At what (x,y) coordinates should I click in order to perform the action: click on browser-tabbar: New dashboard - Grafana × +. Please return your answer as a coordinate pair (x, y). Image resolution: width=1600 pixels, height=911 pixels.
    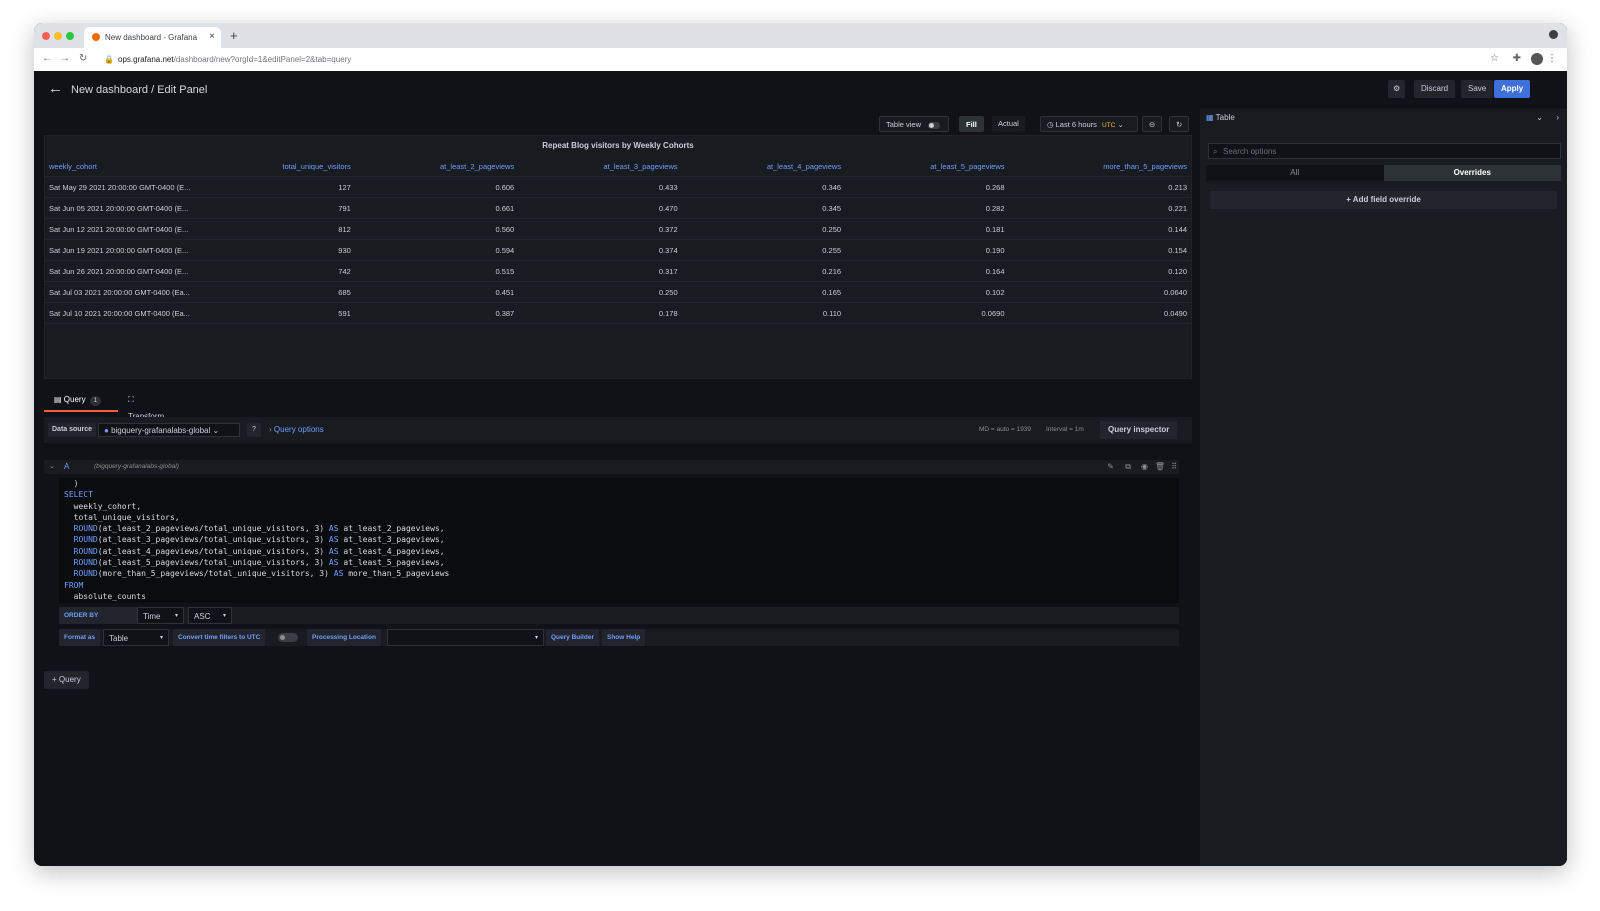
    Looking at the image, I should click on (800, 35).